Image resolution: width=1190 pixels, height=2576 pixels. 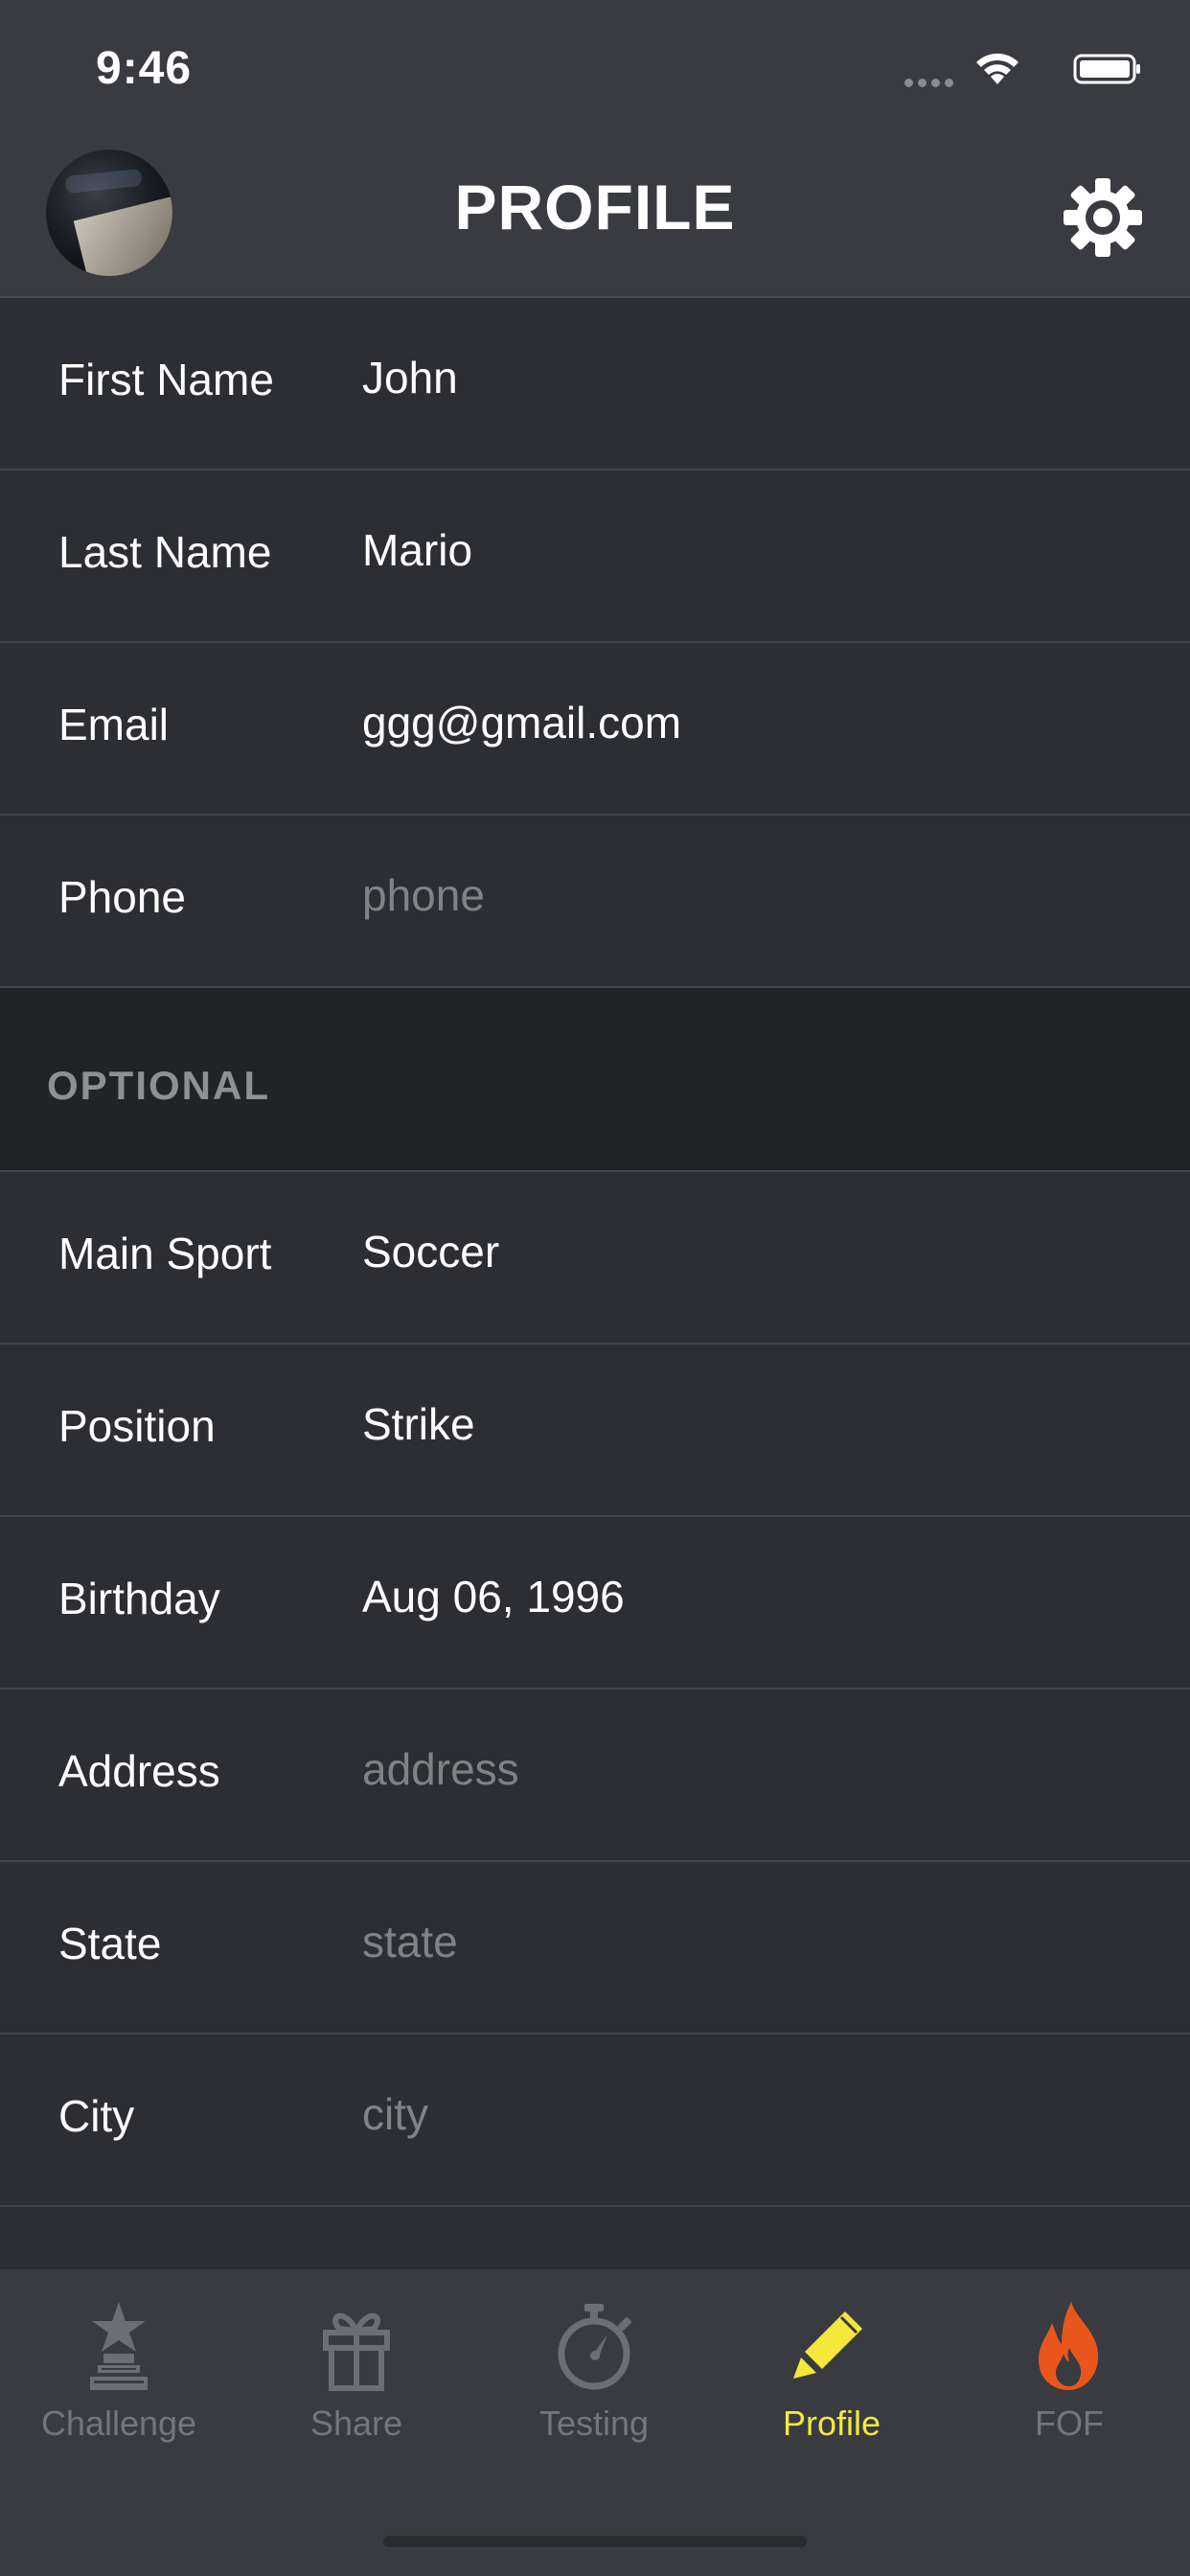 What do you see at coordinates (494, 1596) in the screenshot?
I see `birthday-field: Aug 06, 1996` at bounding box center [494, 1596].